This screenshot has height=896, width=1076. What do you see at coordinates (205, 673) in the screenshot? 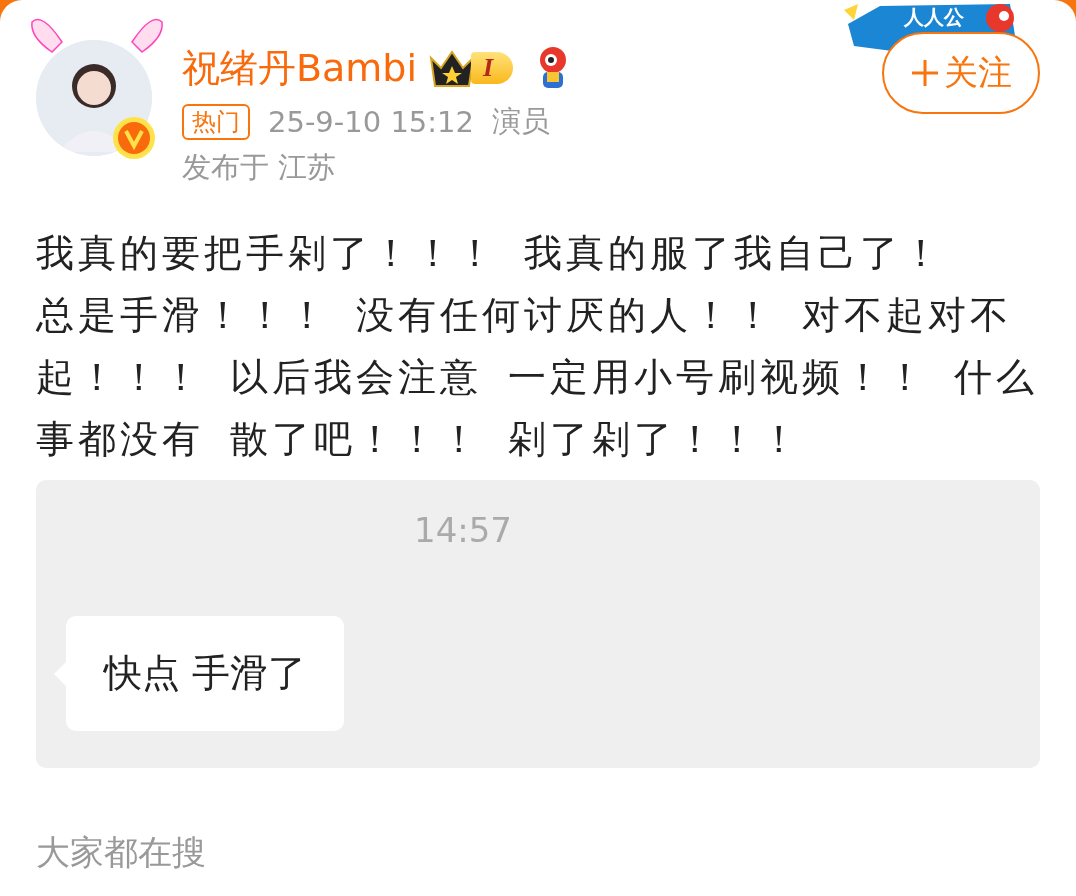
I see `chat-bubble: 快点 手滑了` at bounding box center [205, 673].